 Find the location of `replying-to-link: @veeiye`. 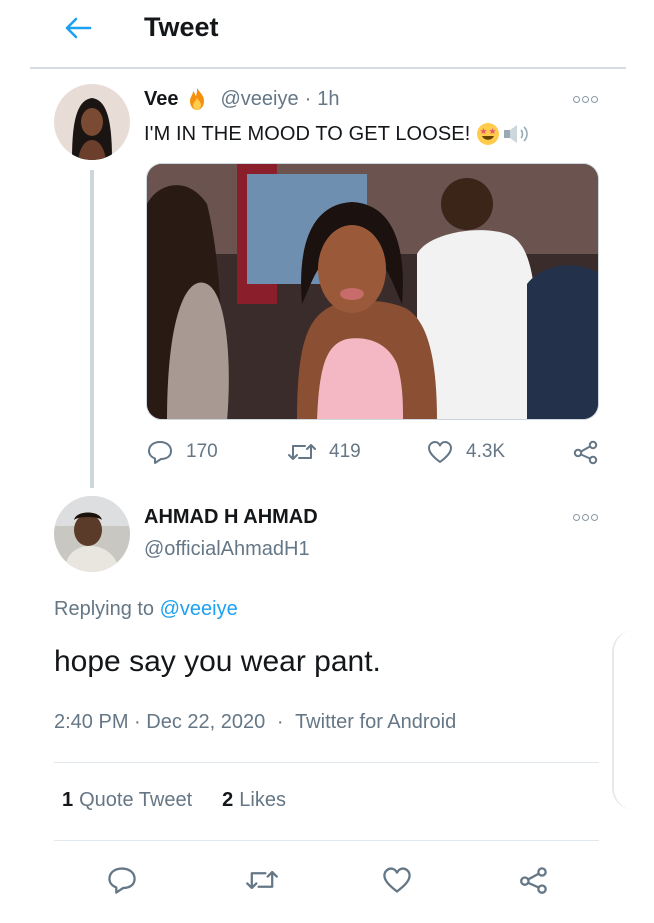

replying-to-link: @veeiye is located at coordinates (199, 609).